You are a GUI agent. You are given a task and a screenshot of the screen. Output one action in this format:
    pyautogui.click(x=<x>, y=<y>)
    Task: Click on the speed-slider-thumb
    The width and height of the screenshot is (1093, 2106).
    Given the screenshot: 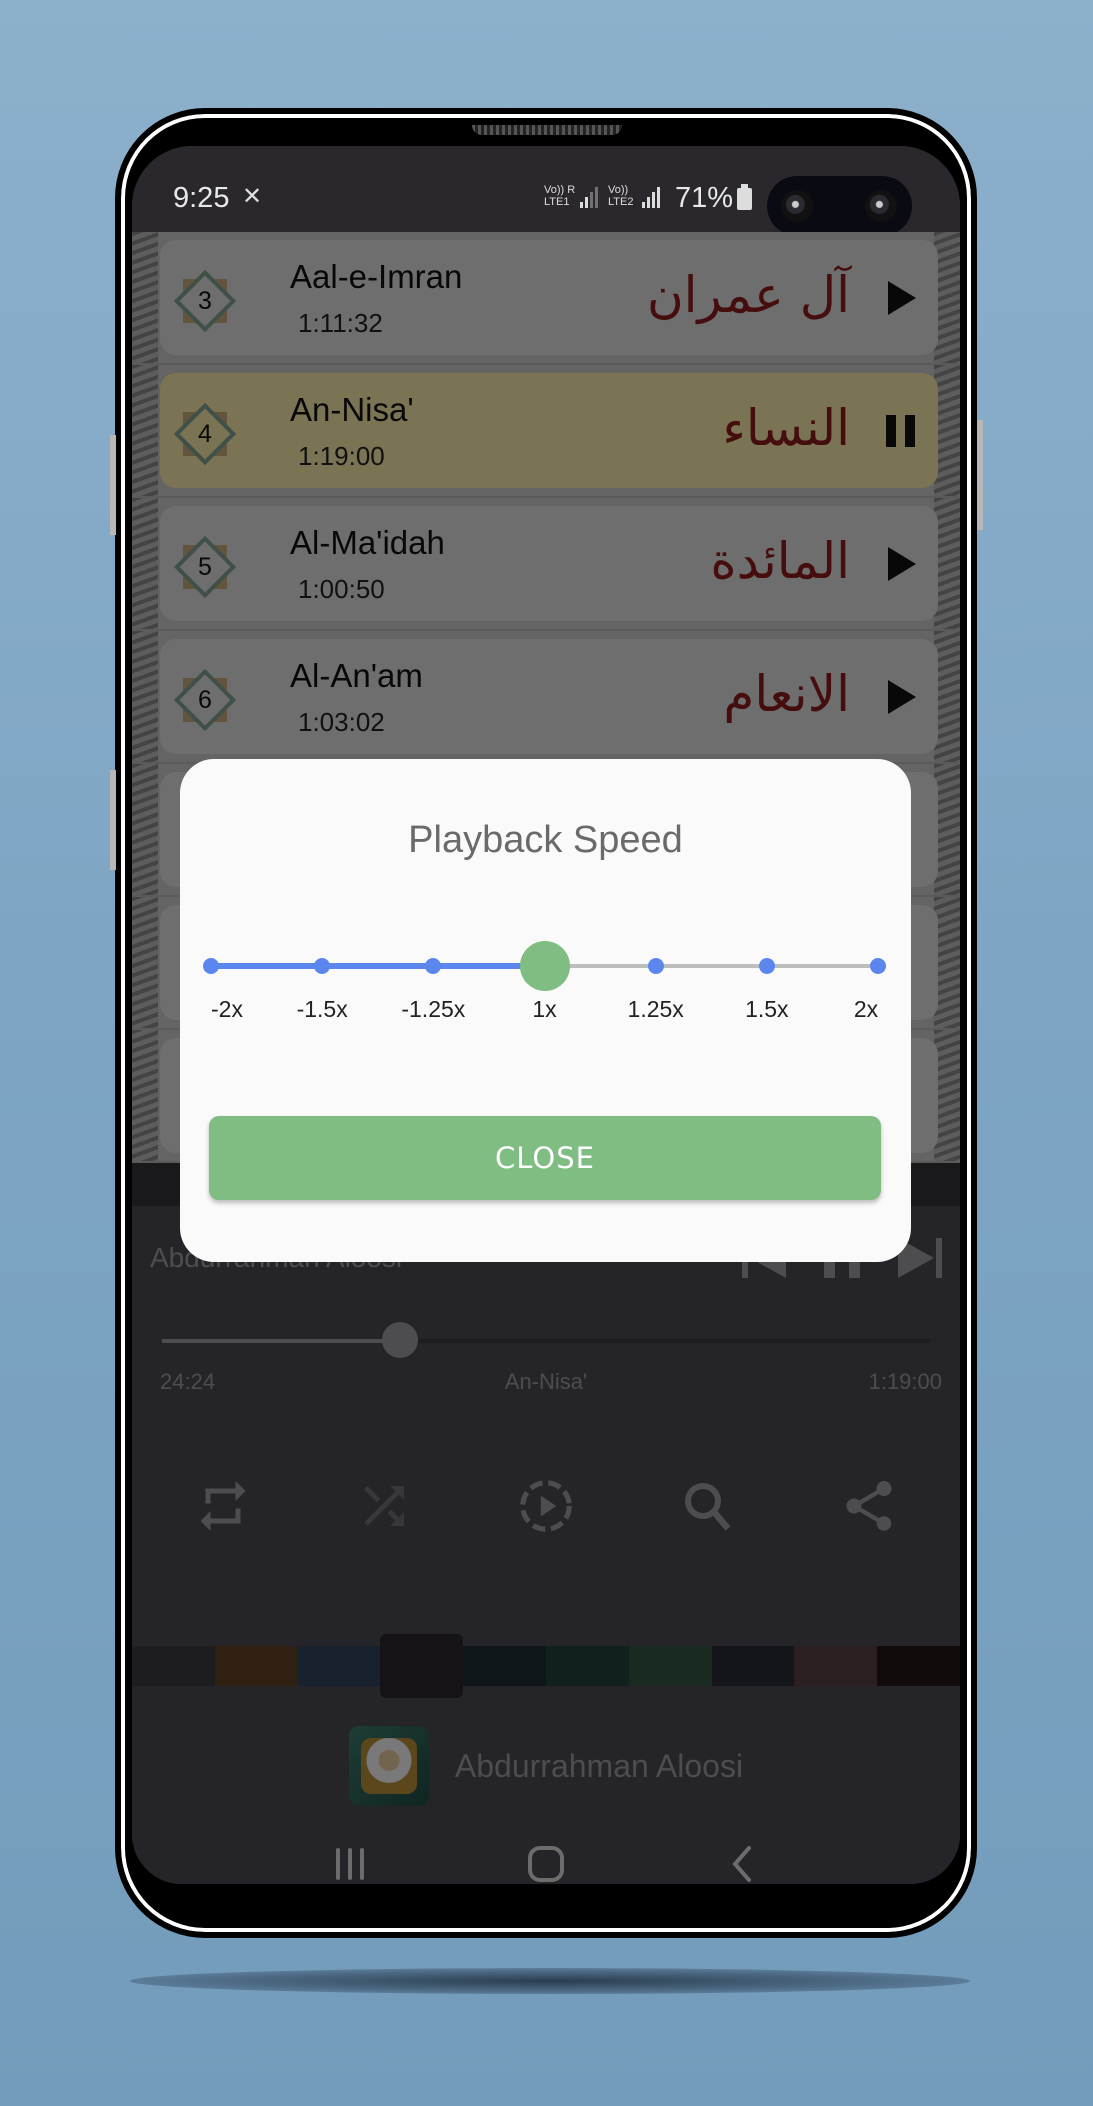 What is the action you would take?
    pyautogui.click(x=544, y=966)
    